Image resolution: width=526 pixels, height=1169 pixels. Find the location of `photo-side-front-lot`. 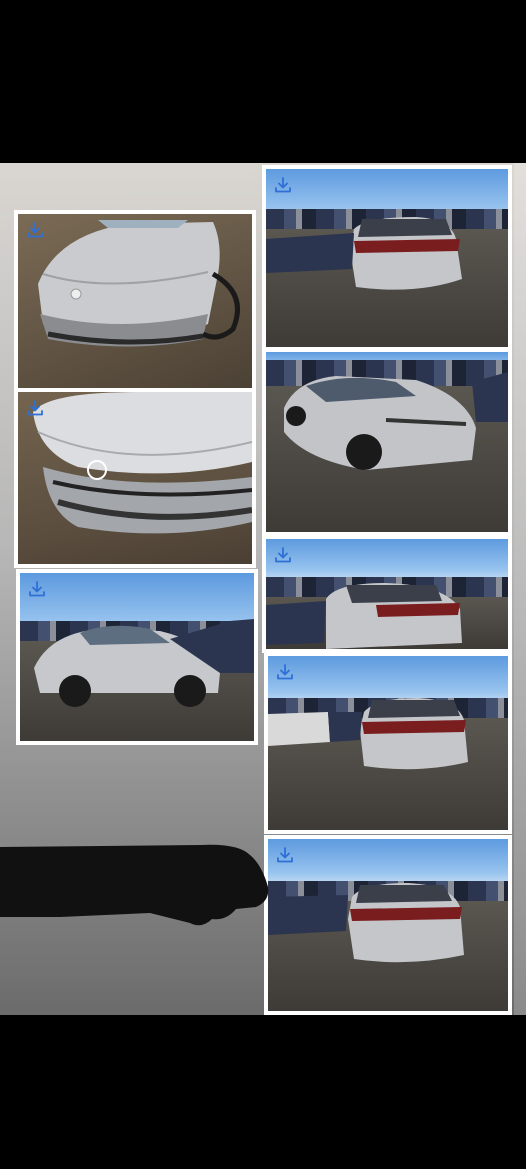

photo-side-front-lot is located at coordinates (137, 657).